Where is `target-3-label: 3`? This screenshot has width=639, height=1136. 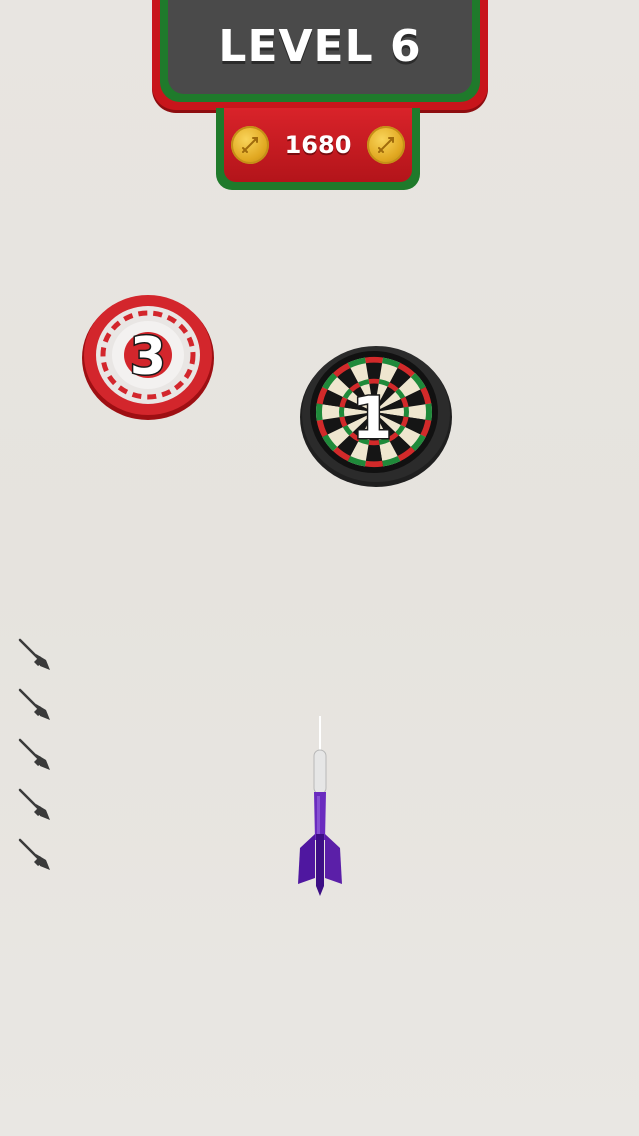
target-3-label: 3 is located at coordinates (148, 357).